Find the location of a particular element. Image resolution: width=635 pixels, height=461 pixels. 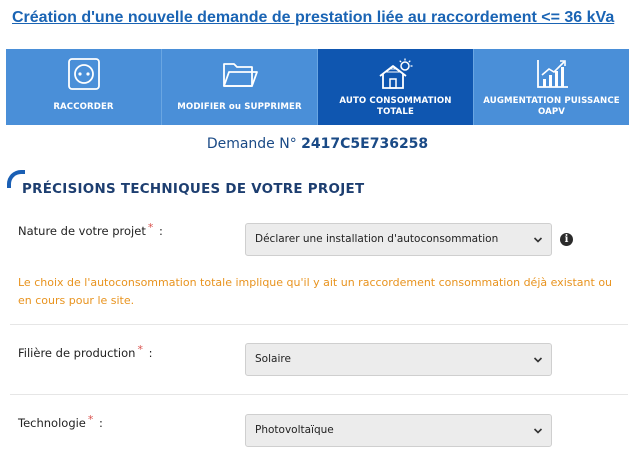

technologie-select-value: Photovoltaïque is located at coordinates (294, 430).